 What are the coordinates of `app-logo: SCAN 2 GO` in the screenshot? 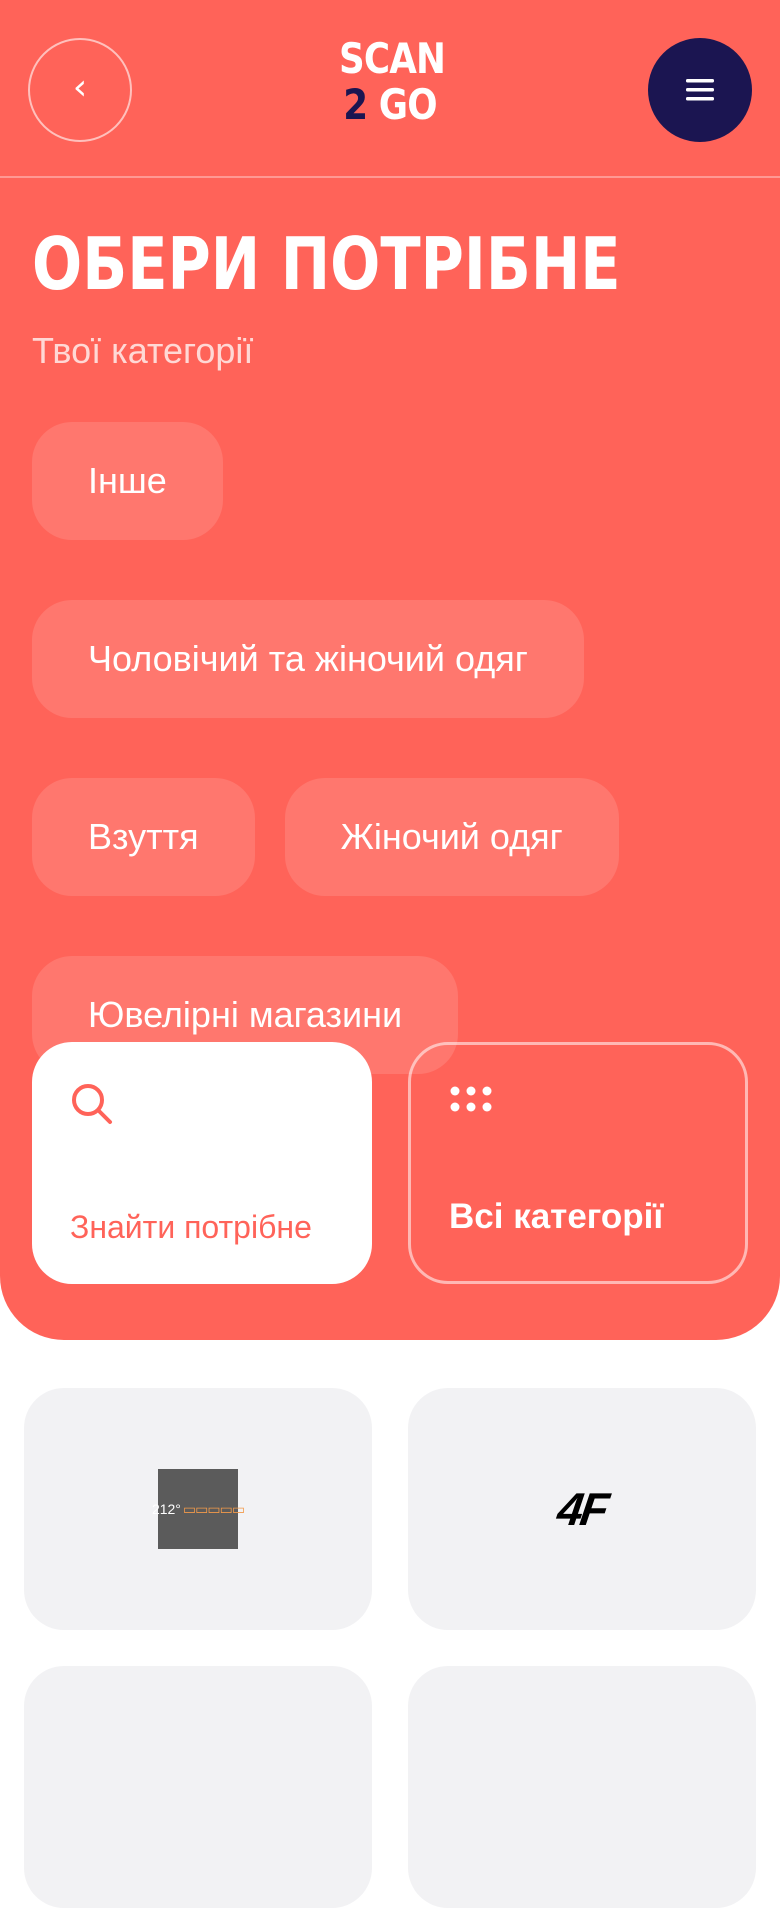 It's located at (392, 83).